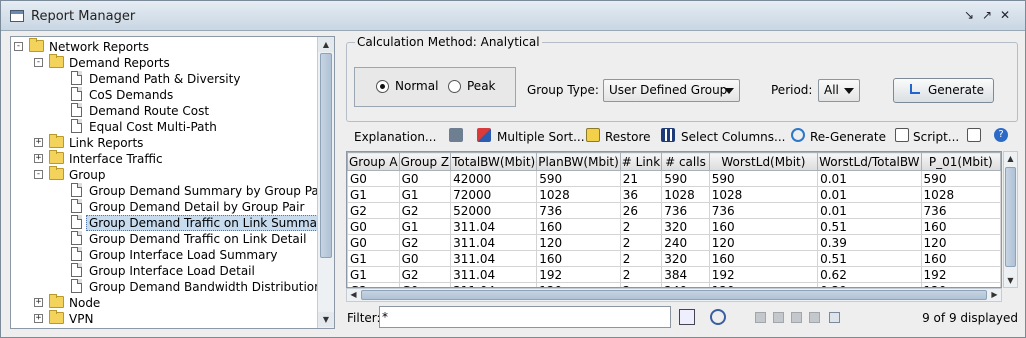  What do you see at coordinates (161, 302) in the screenshot?
I see `tree-item: + Node` at bounding box center [161, 302].